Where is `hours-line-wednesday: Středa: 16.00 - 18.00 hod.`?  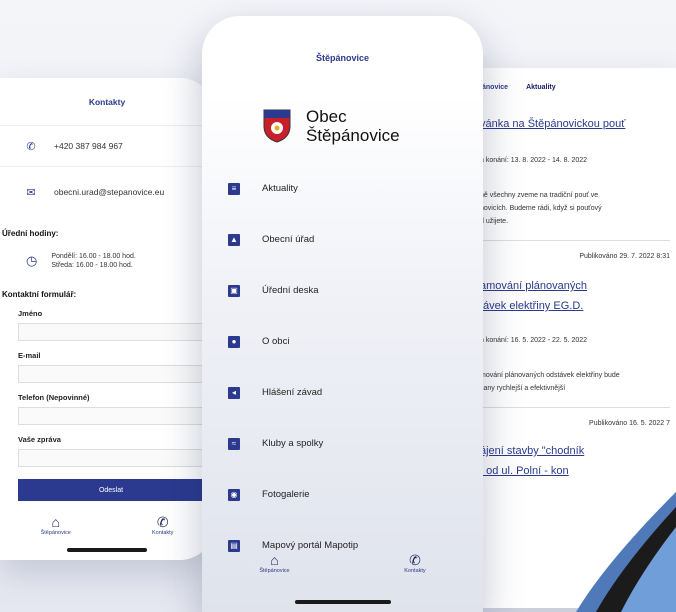 hours-line-wednesday: Středa: 16.00 - 18.00 hod. is located at coordinates (92, 265).